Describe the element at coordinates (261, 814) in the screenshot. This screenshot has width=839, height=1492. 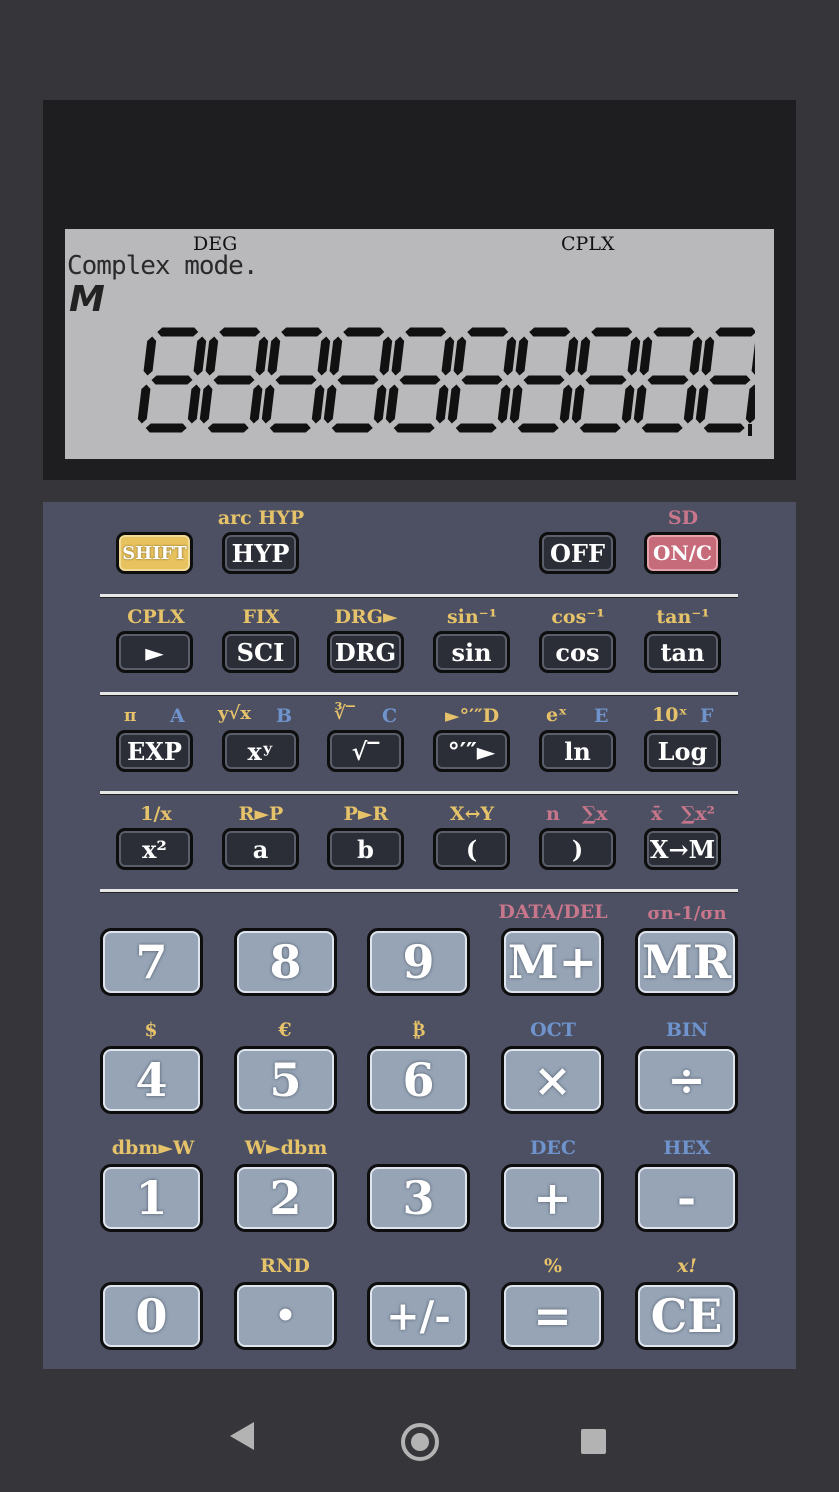
I see `label-r-to-p: R►P` at that location.